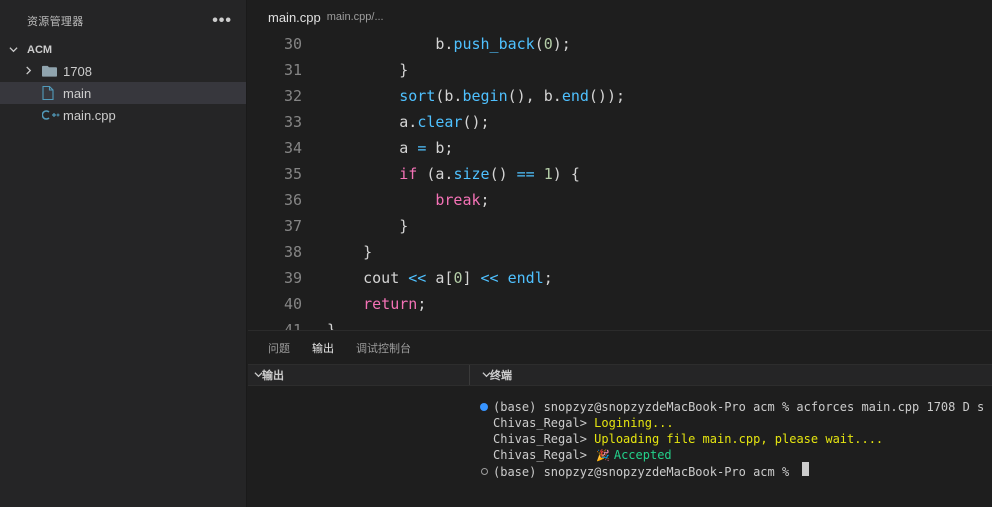 The width and height of the screenshot is (992, 507). Describe the element at coordinates (417, 278) in the screenshot. I see `code-token: <<` at that location.